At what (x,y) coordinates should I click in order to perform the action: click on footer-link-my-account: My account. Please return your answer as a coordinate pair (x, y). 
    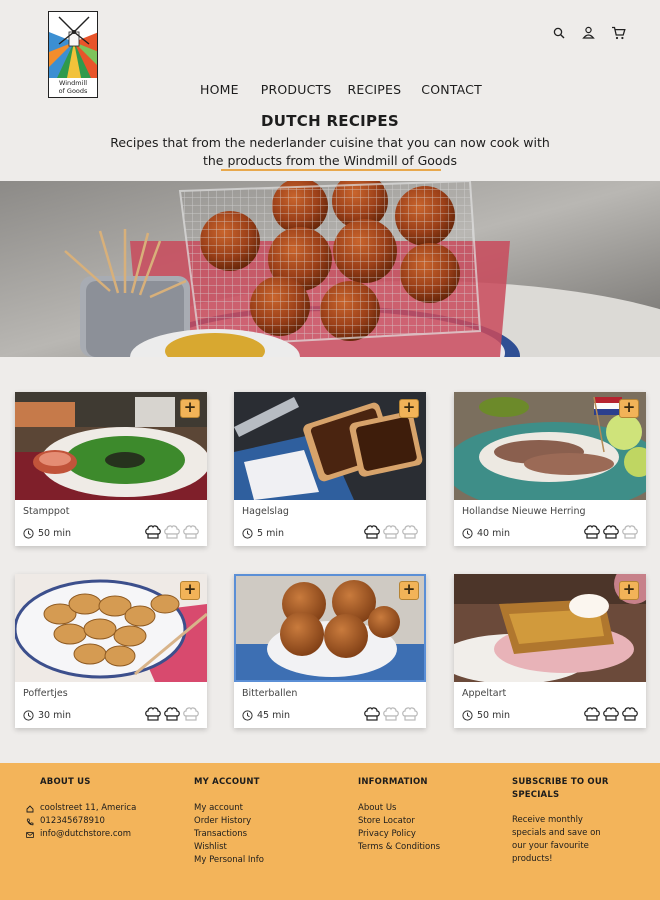
    Looking at the image, I should click on (229, 808).